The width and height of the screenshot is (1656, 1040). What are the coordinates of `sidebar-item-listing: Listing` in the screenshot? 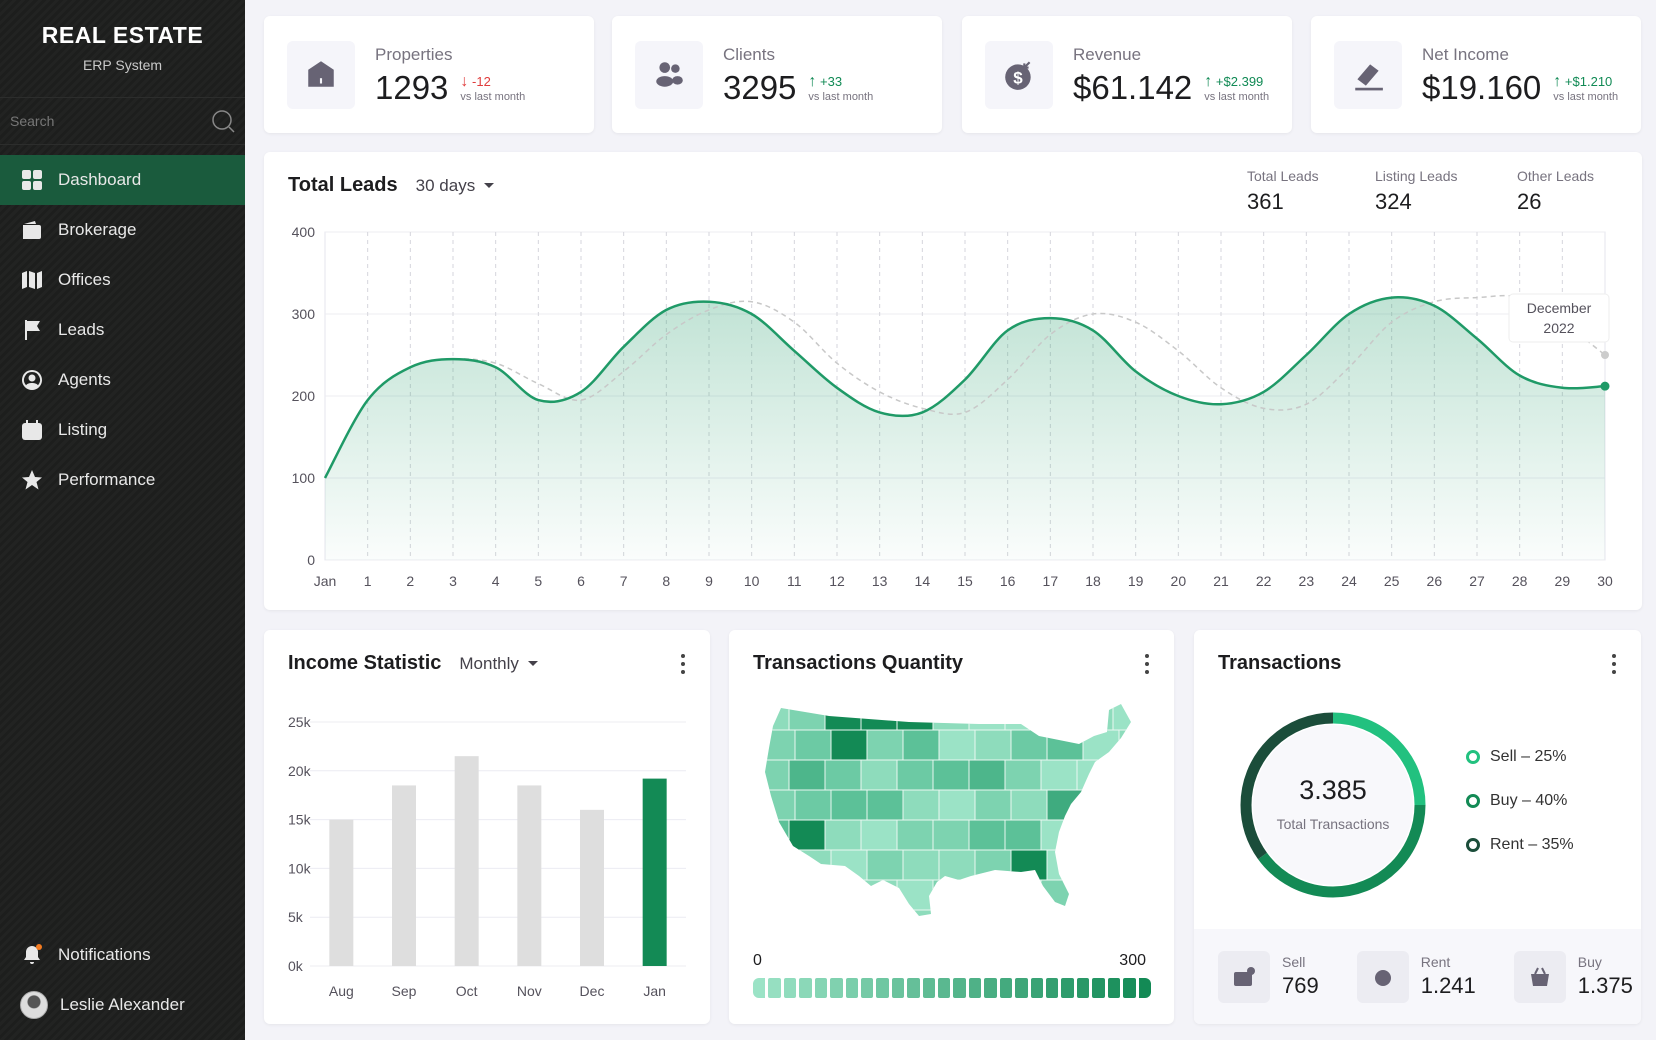 It's located at (122, 430).